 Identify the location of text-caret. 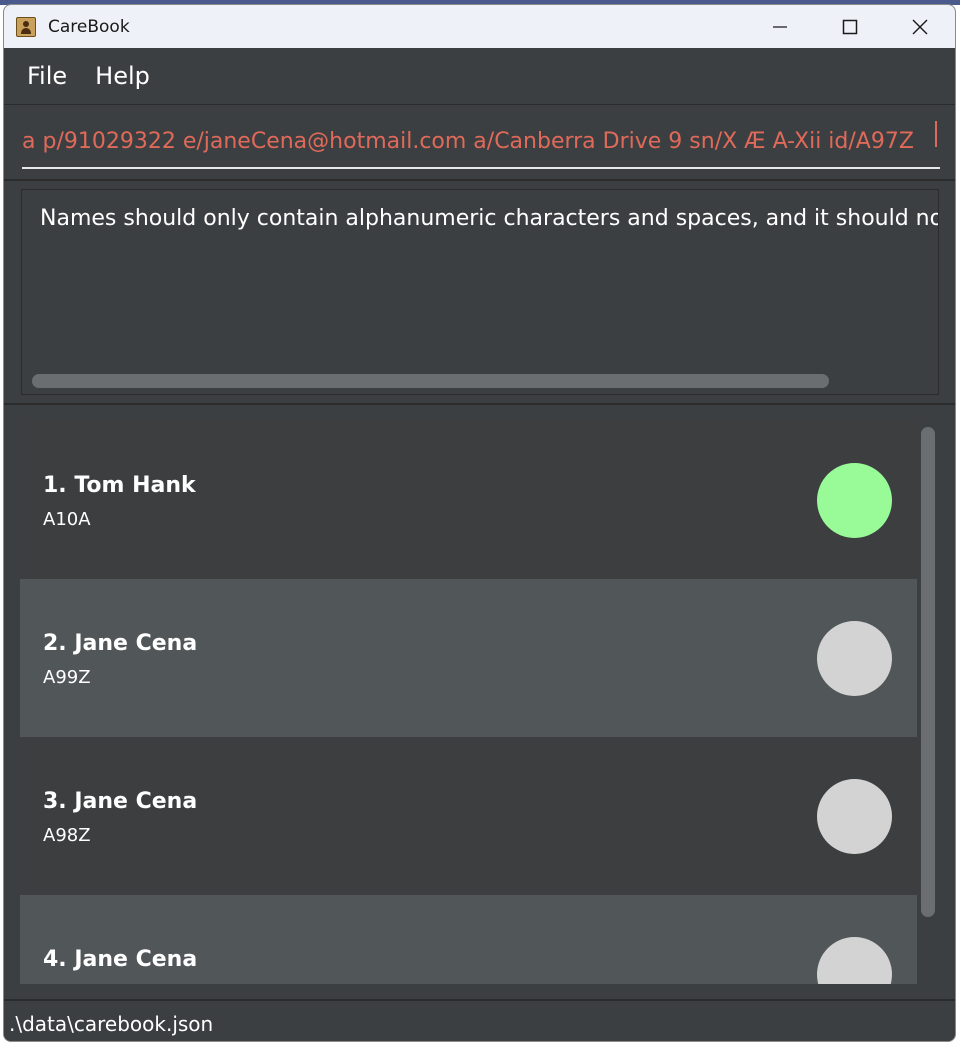
(936, 134).